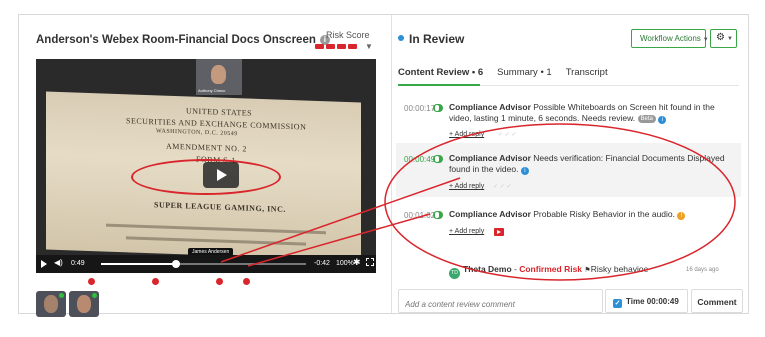 The image size is (765, 337). I want to click on confirmed-risk-label: Confirmed Risk, so click(551, 269).